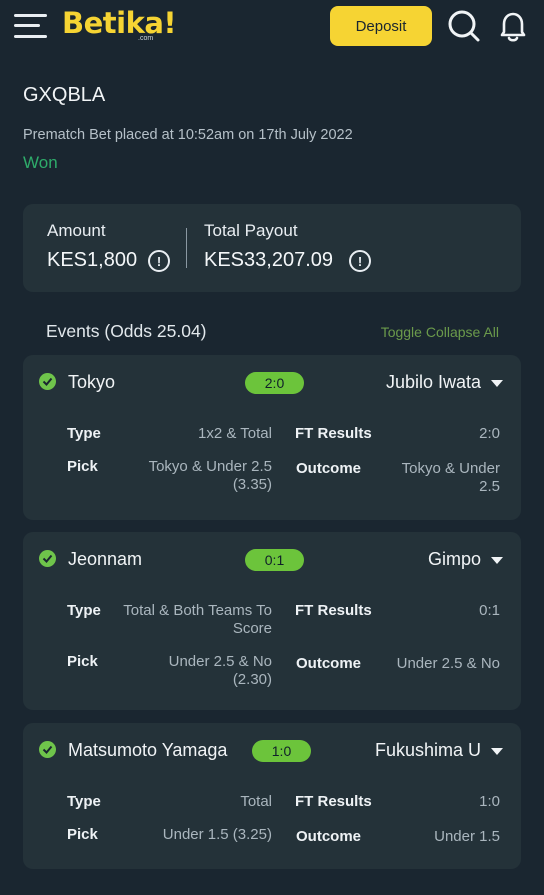  I want to click on pick-value: Under 2.5 & No (2.30), so click(220, 670).